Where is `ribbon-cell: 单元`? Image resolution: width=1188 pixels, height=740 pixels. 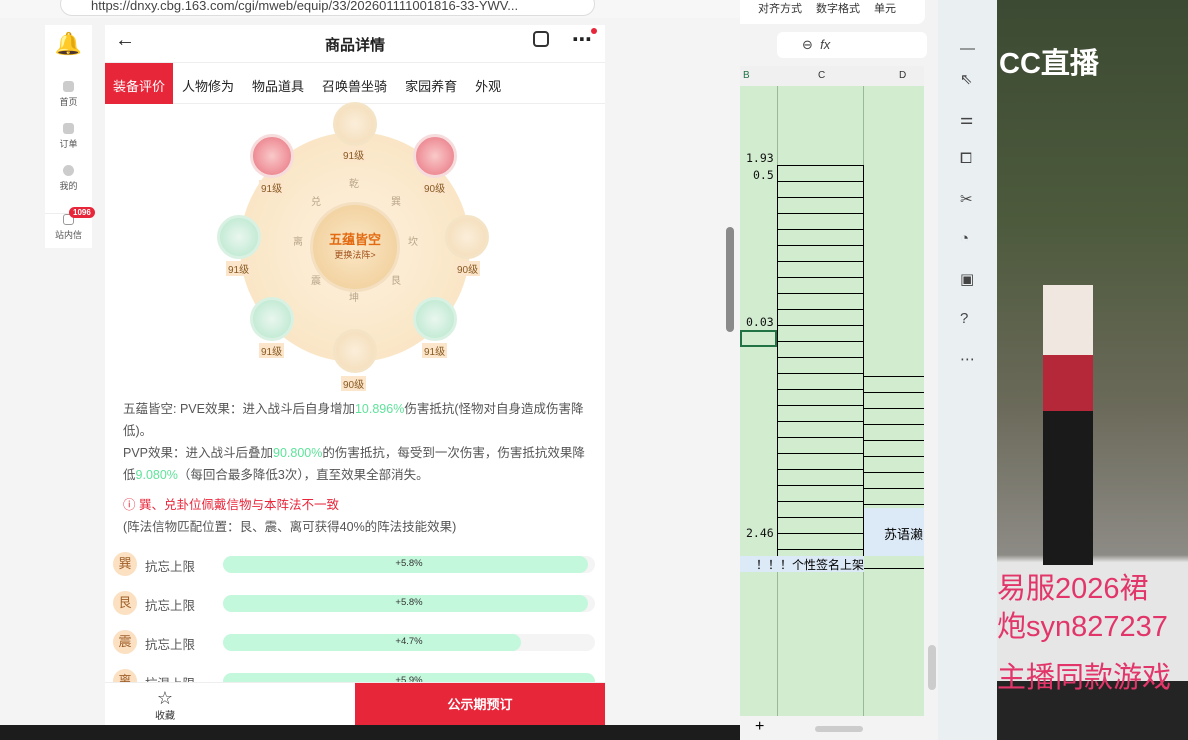 ribbon-cell: 单元 is located at coordinates (885, 12).